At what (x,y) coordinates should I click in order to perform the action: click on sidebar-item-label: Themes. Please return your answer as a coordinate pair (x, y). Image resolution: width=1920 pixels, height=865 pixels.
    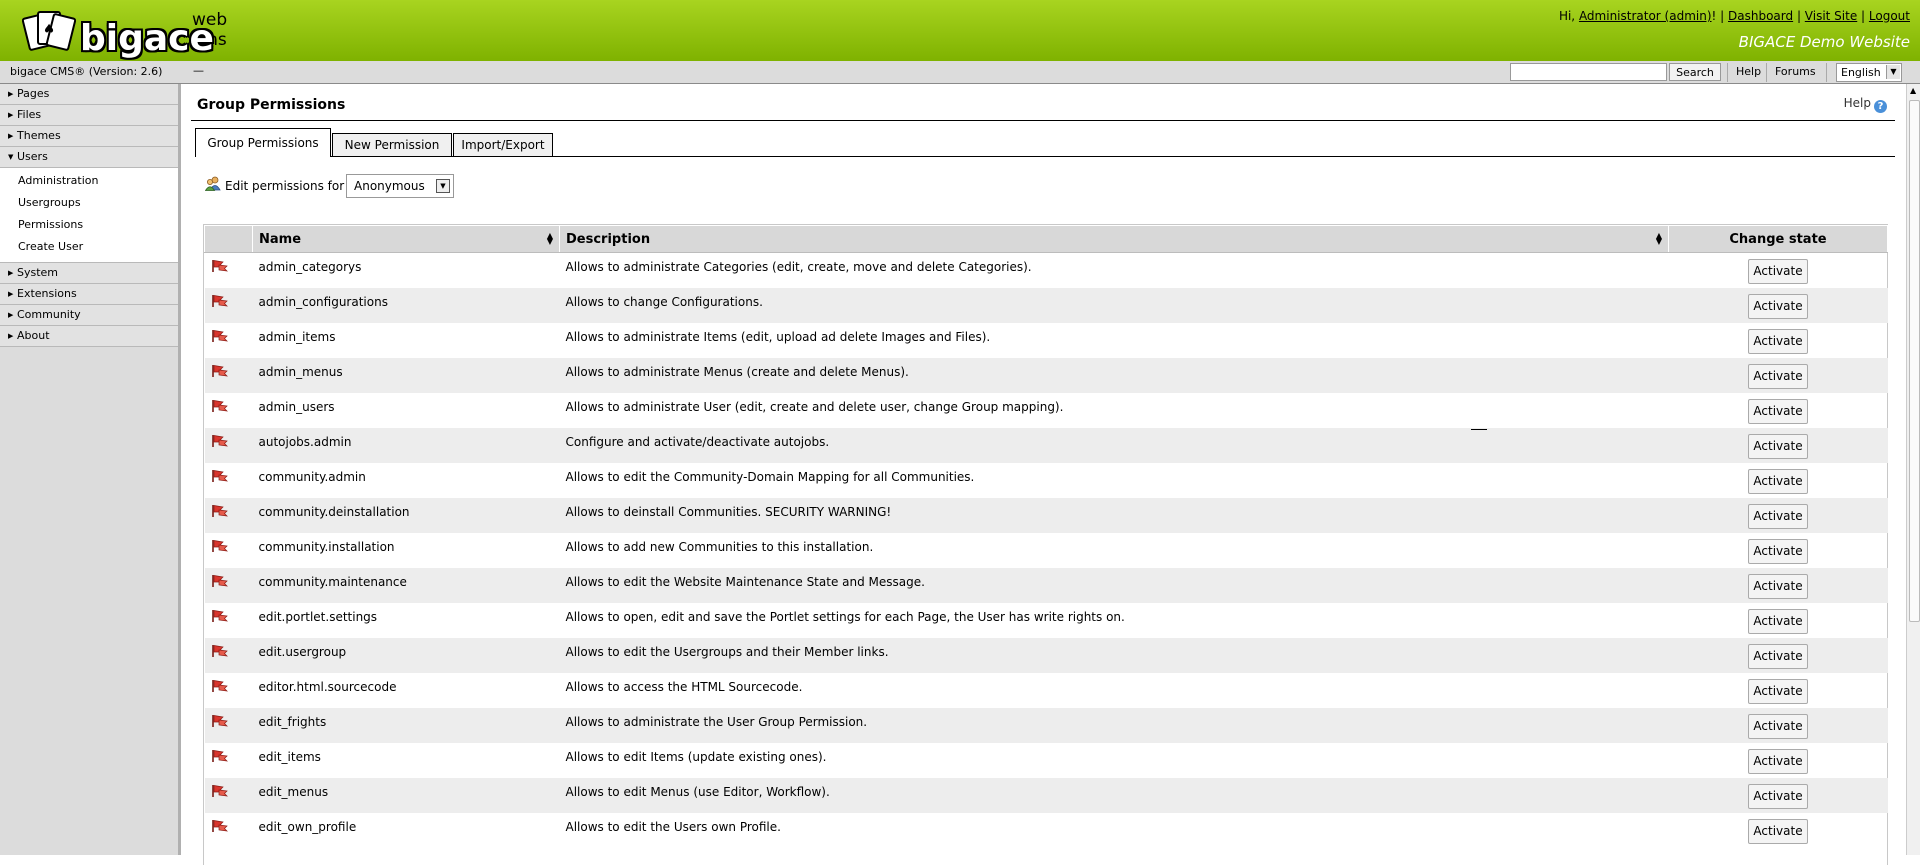
    Looking at the image, I should click on (39, 135).